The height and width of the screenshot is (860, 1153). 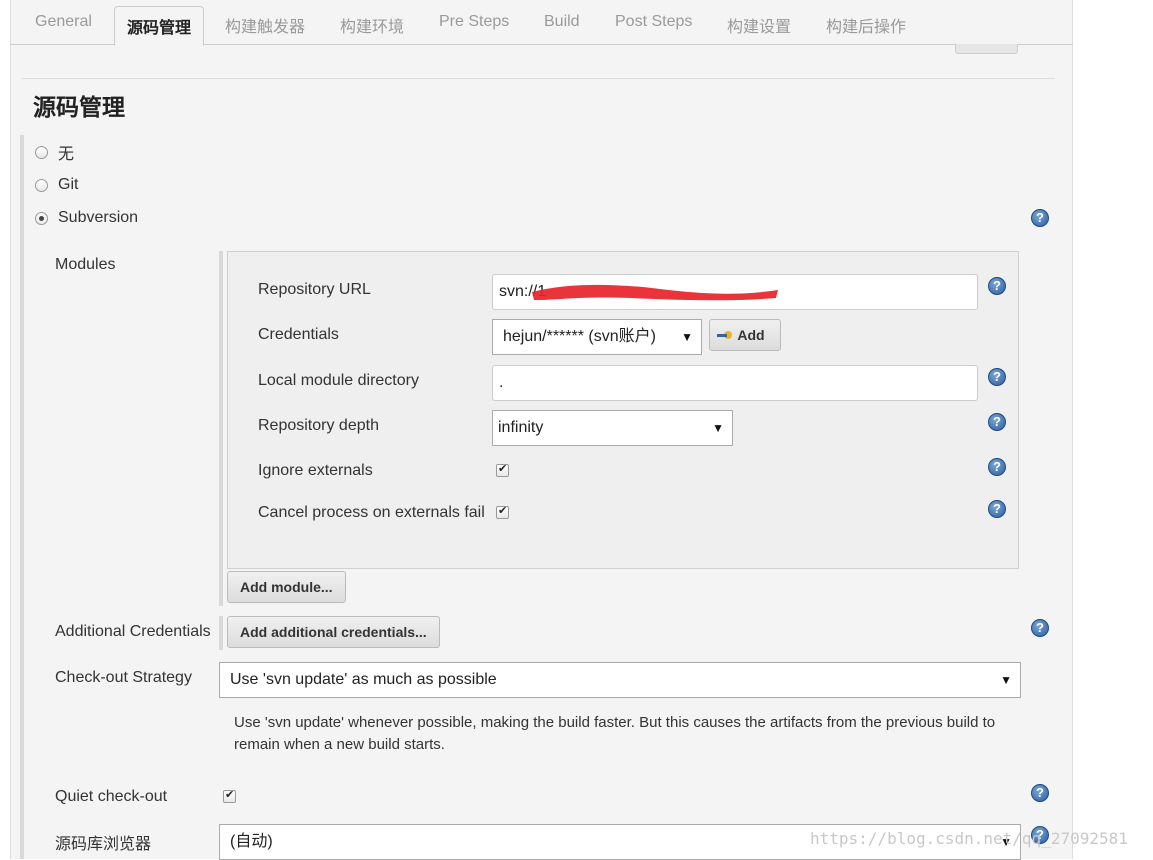 What do you see at coordinates (79, 107) in the screenshot?
I see `section-title: 源码管理` at bounding box center [79, 107].